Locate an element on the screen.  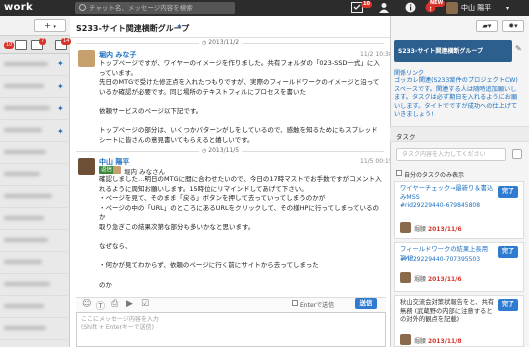
date-label: ◷ 2013/11/2 is located at coordinates (221, 42).